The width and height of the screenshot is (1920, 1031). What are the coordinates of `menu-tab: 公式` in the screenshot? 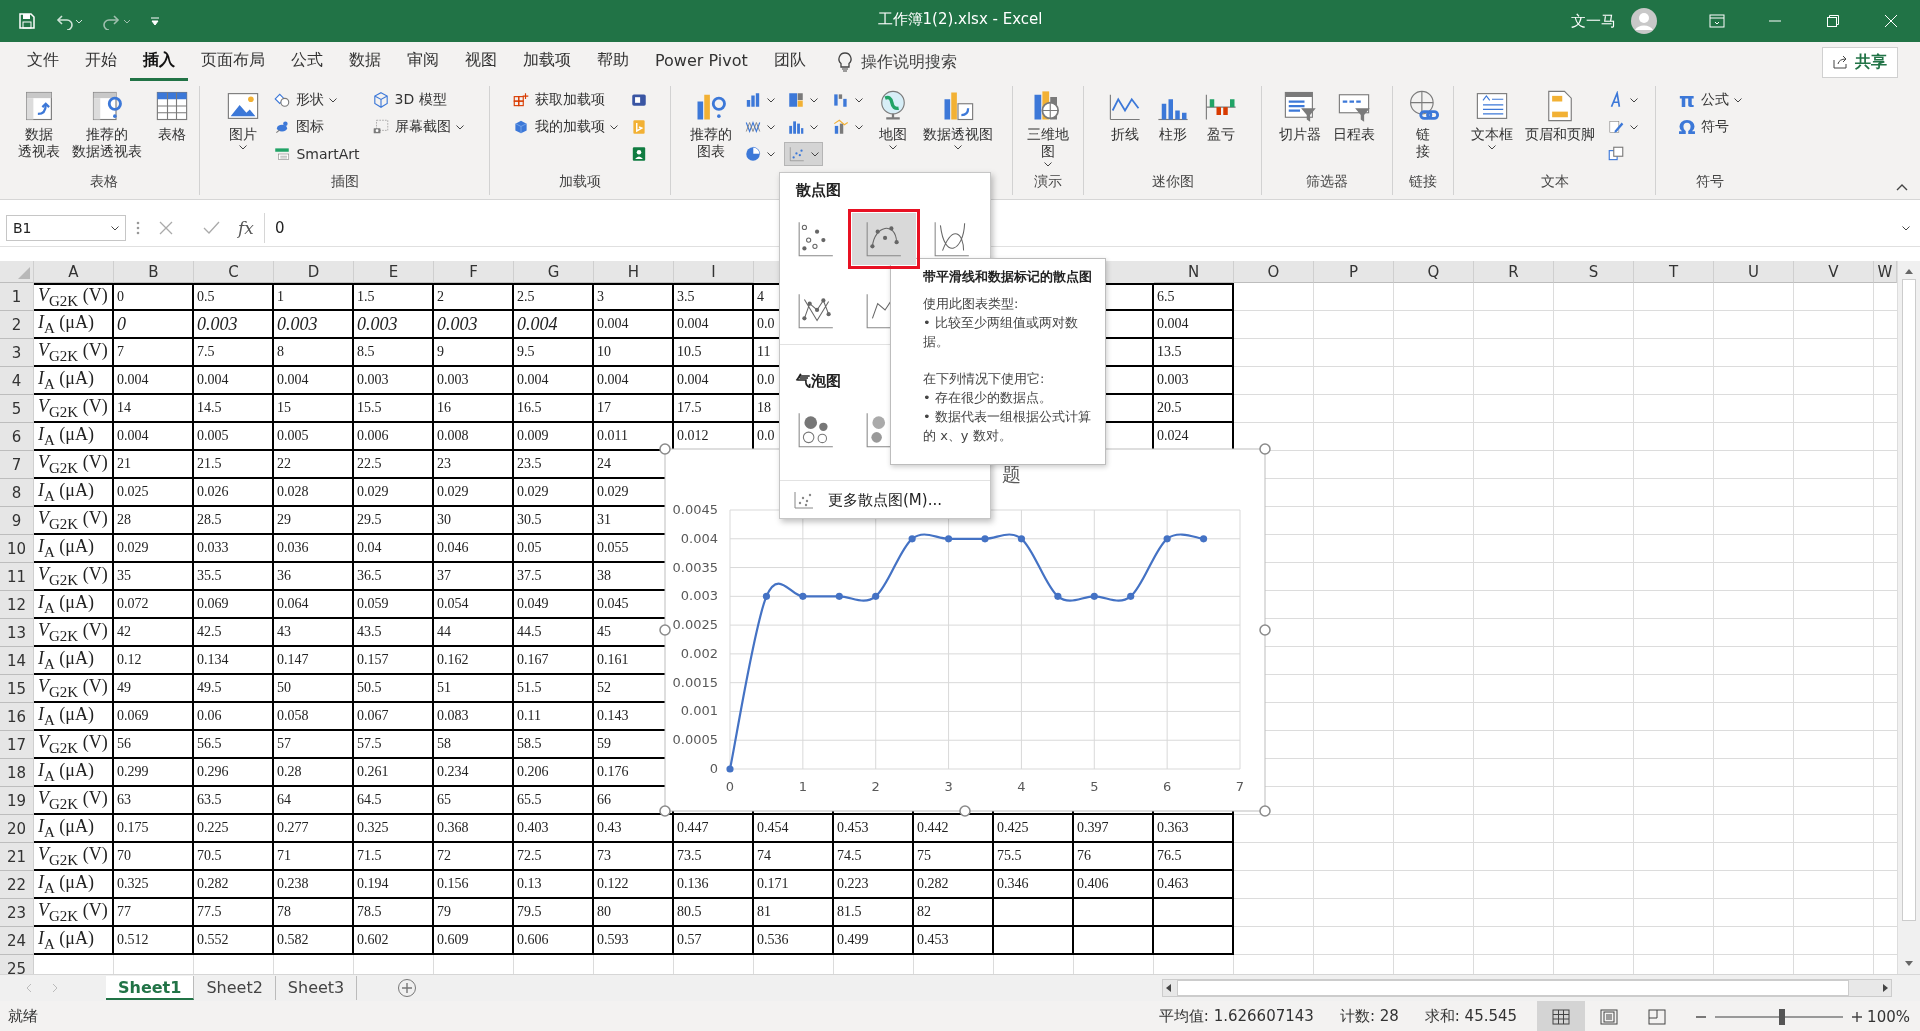 It's located at (307, 62).